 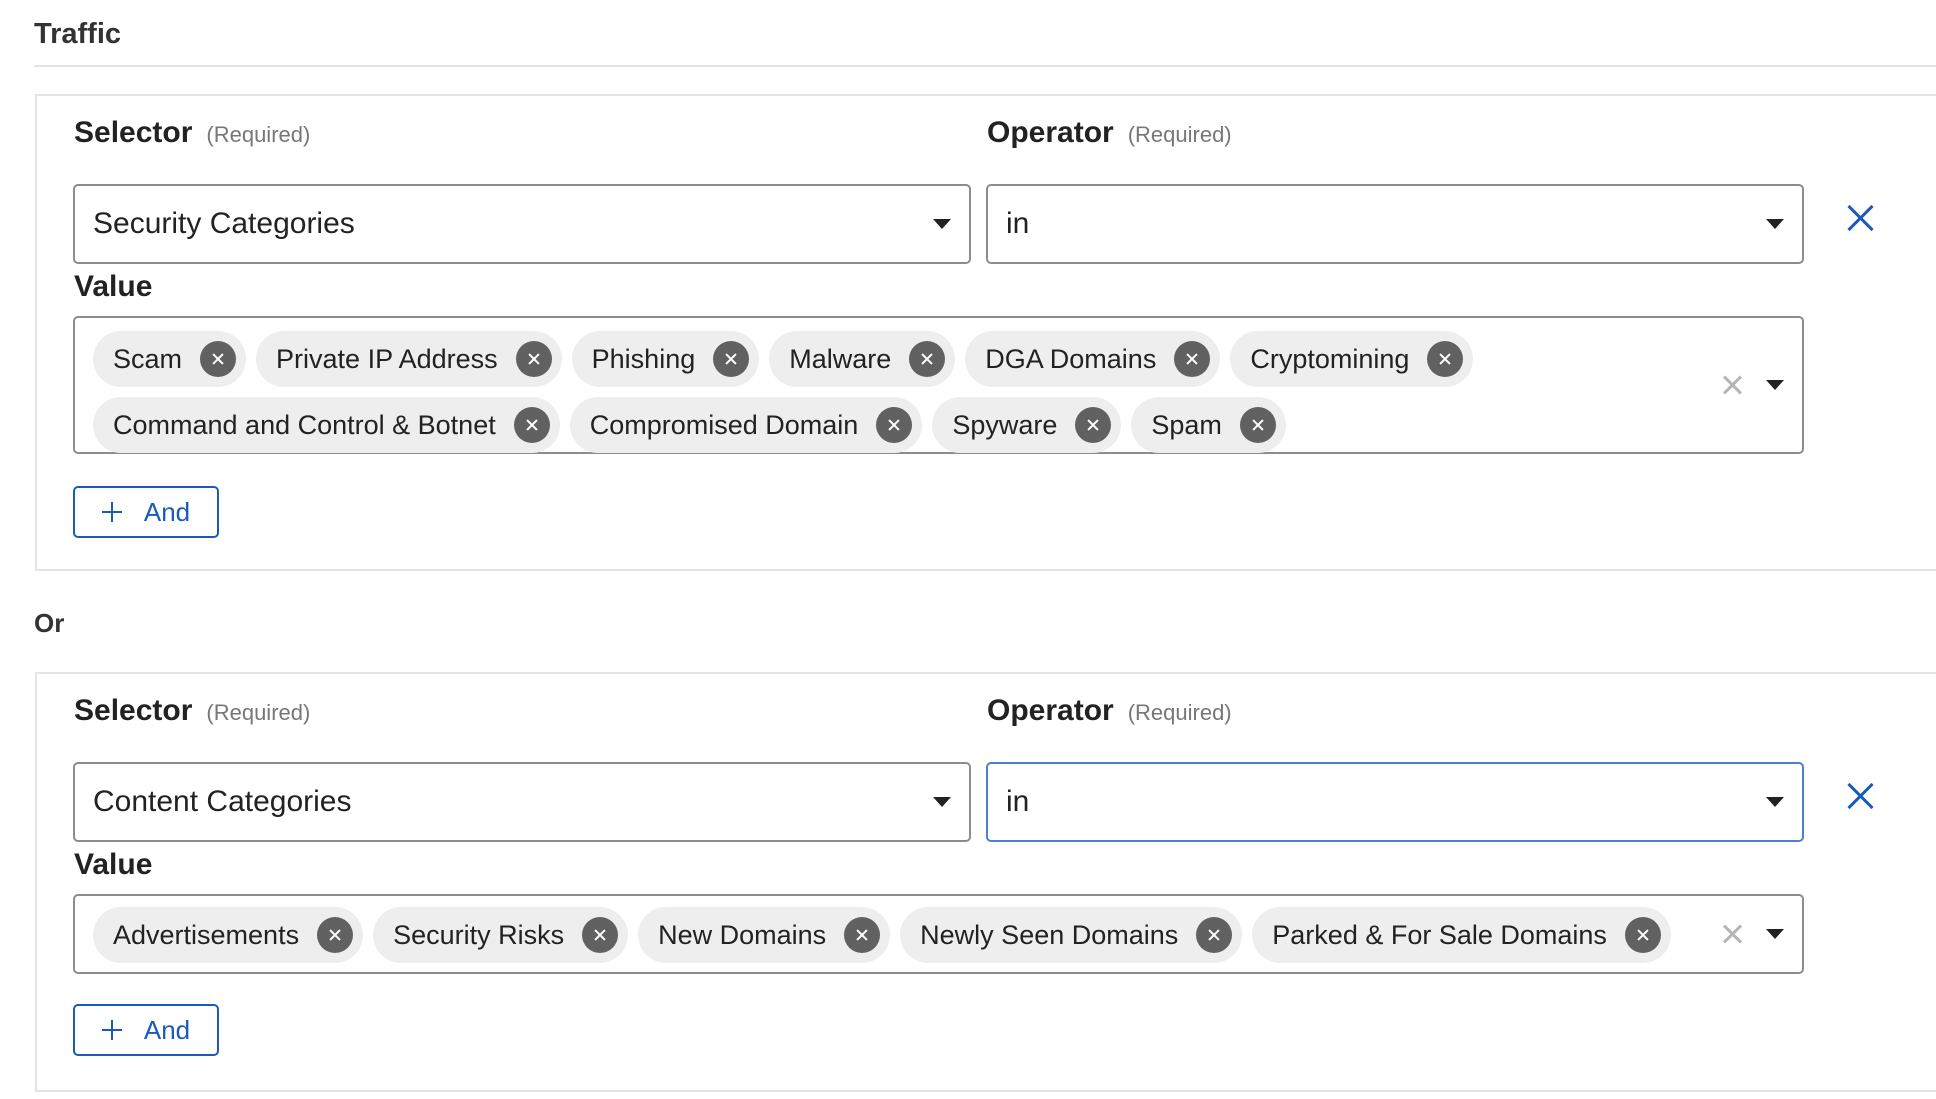 I want to click on chip-label: Command and Control & Botnet, so click(x=304, y=424).